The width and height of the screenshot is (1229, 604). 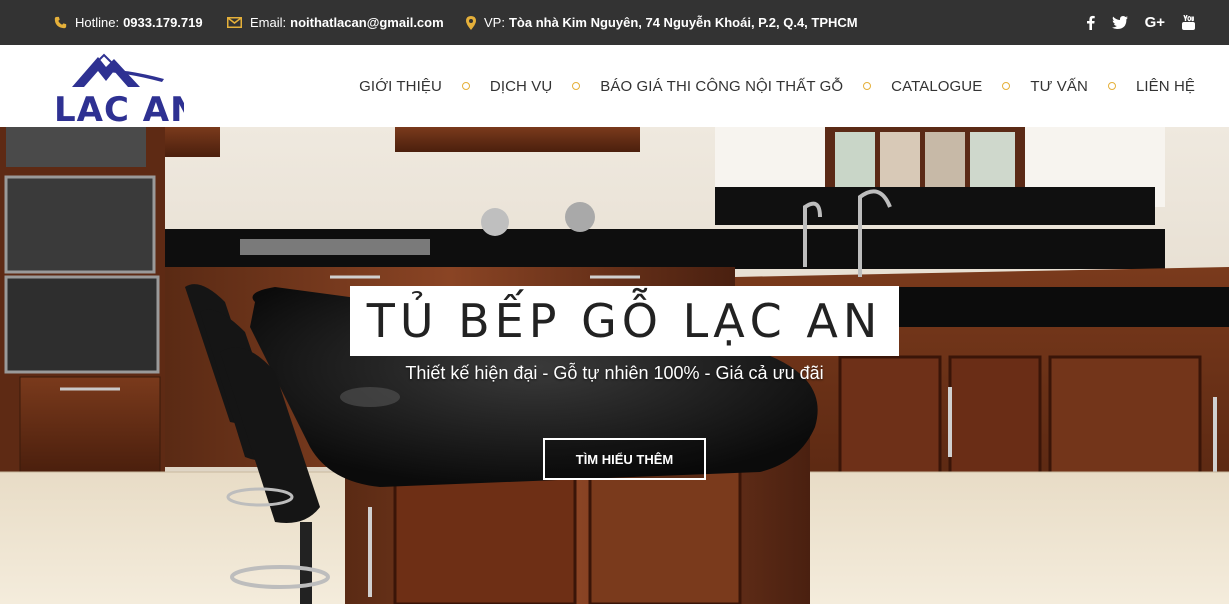 I want to click on mountain-logo-icon: LAC AN, so click(x=126, y=91).